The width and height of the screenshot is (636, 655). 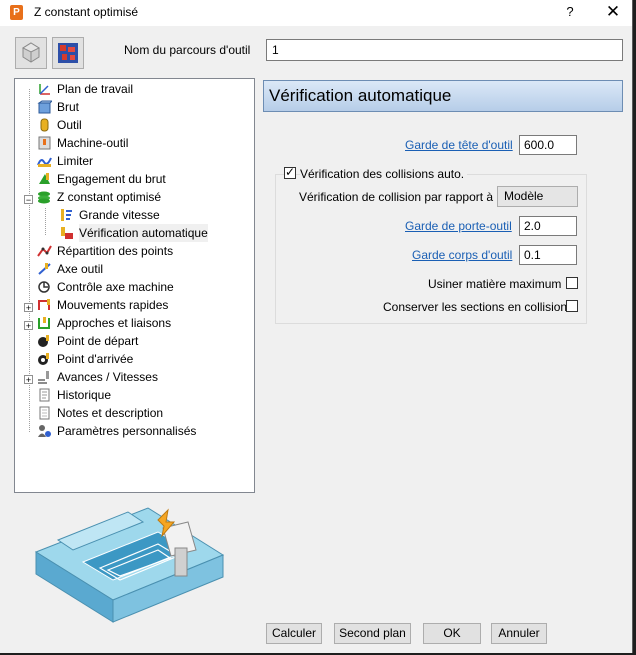 I want to click on tree-item-label: Répartition des points, so click(x=115, y=251).